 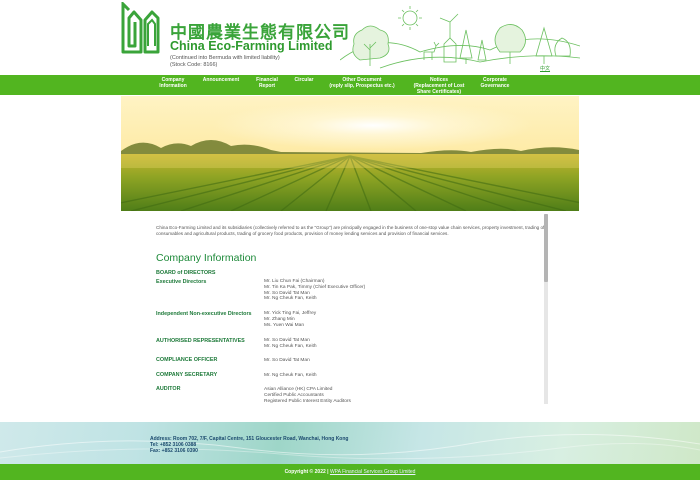 What do you see at coordinates (460, 37) in the screenshot?
I see `eco-landscape-illustration` at bounding box center [460, 37].